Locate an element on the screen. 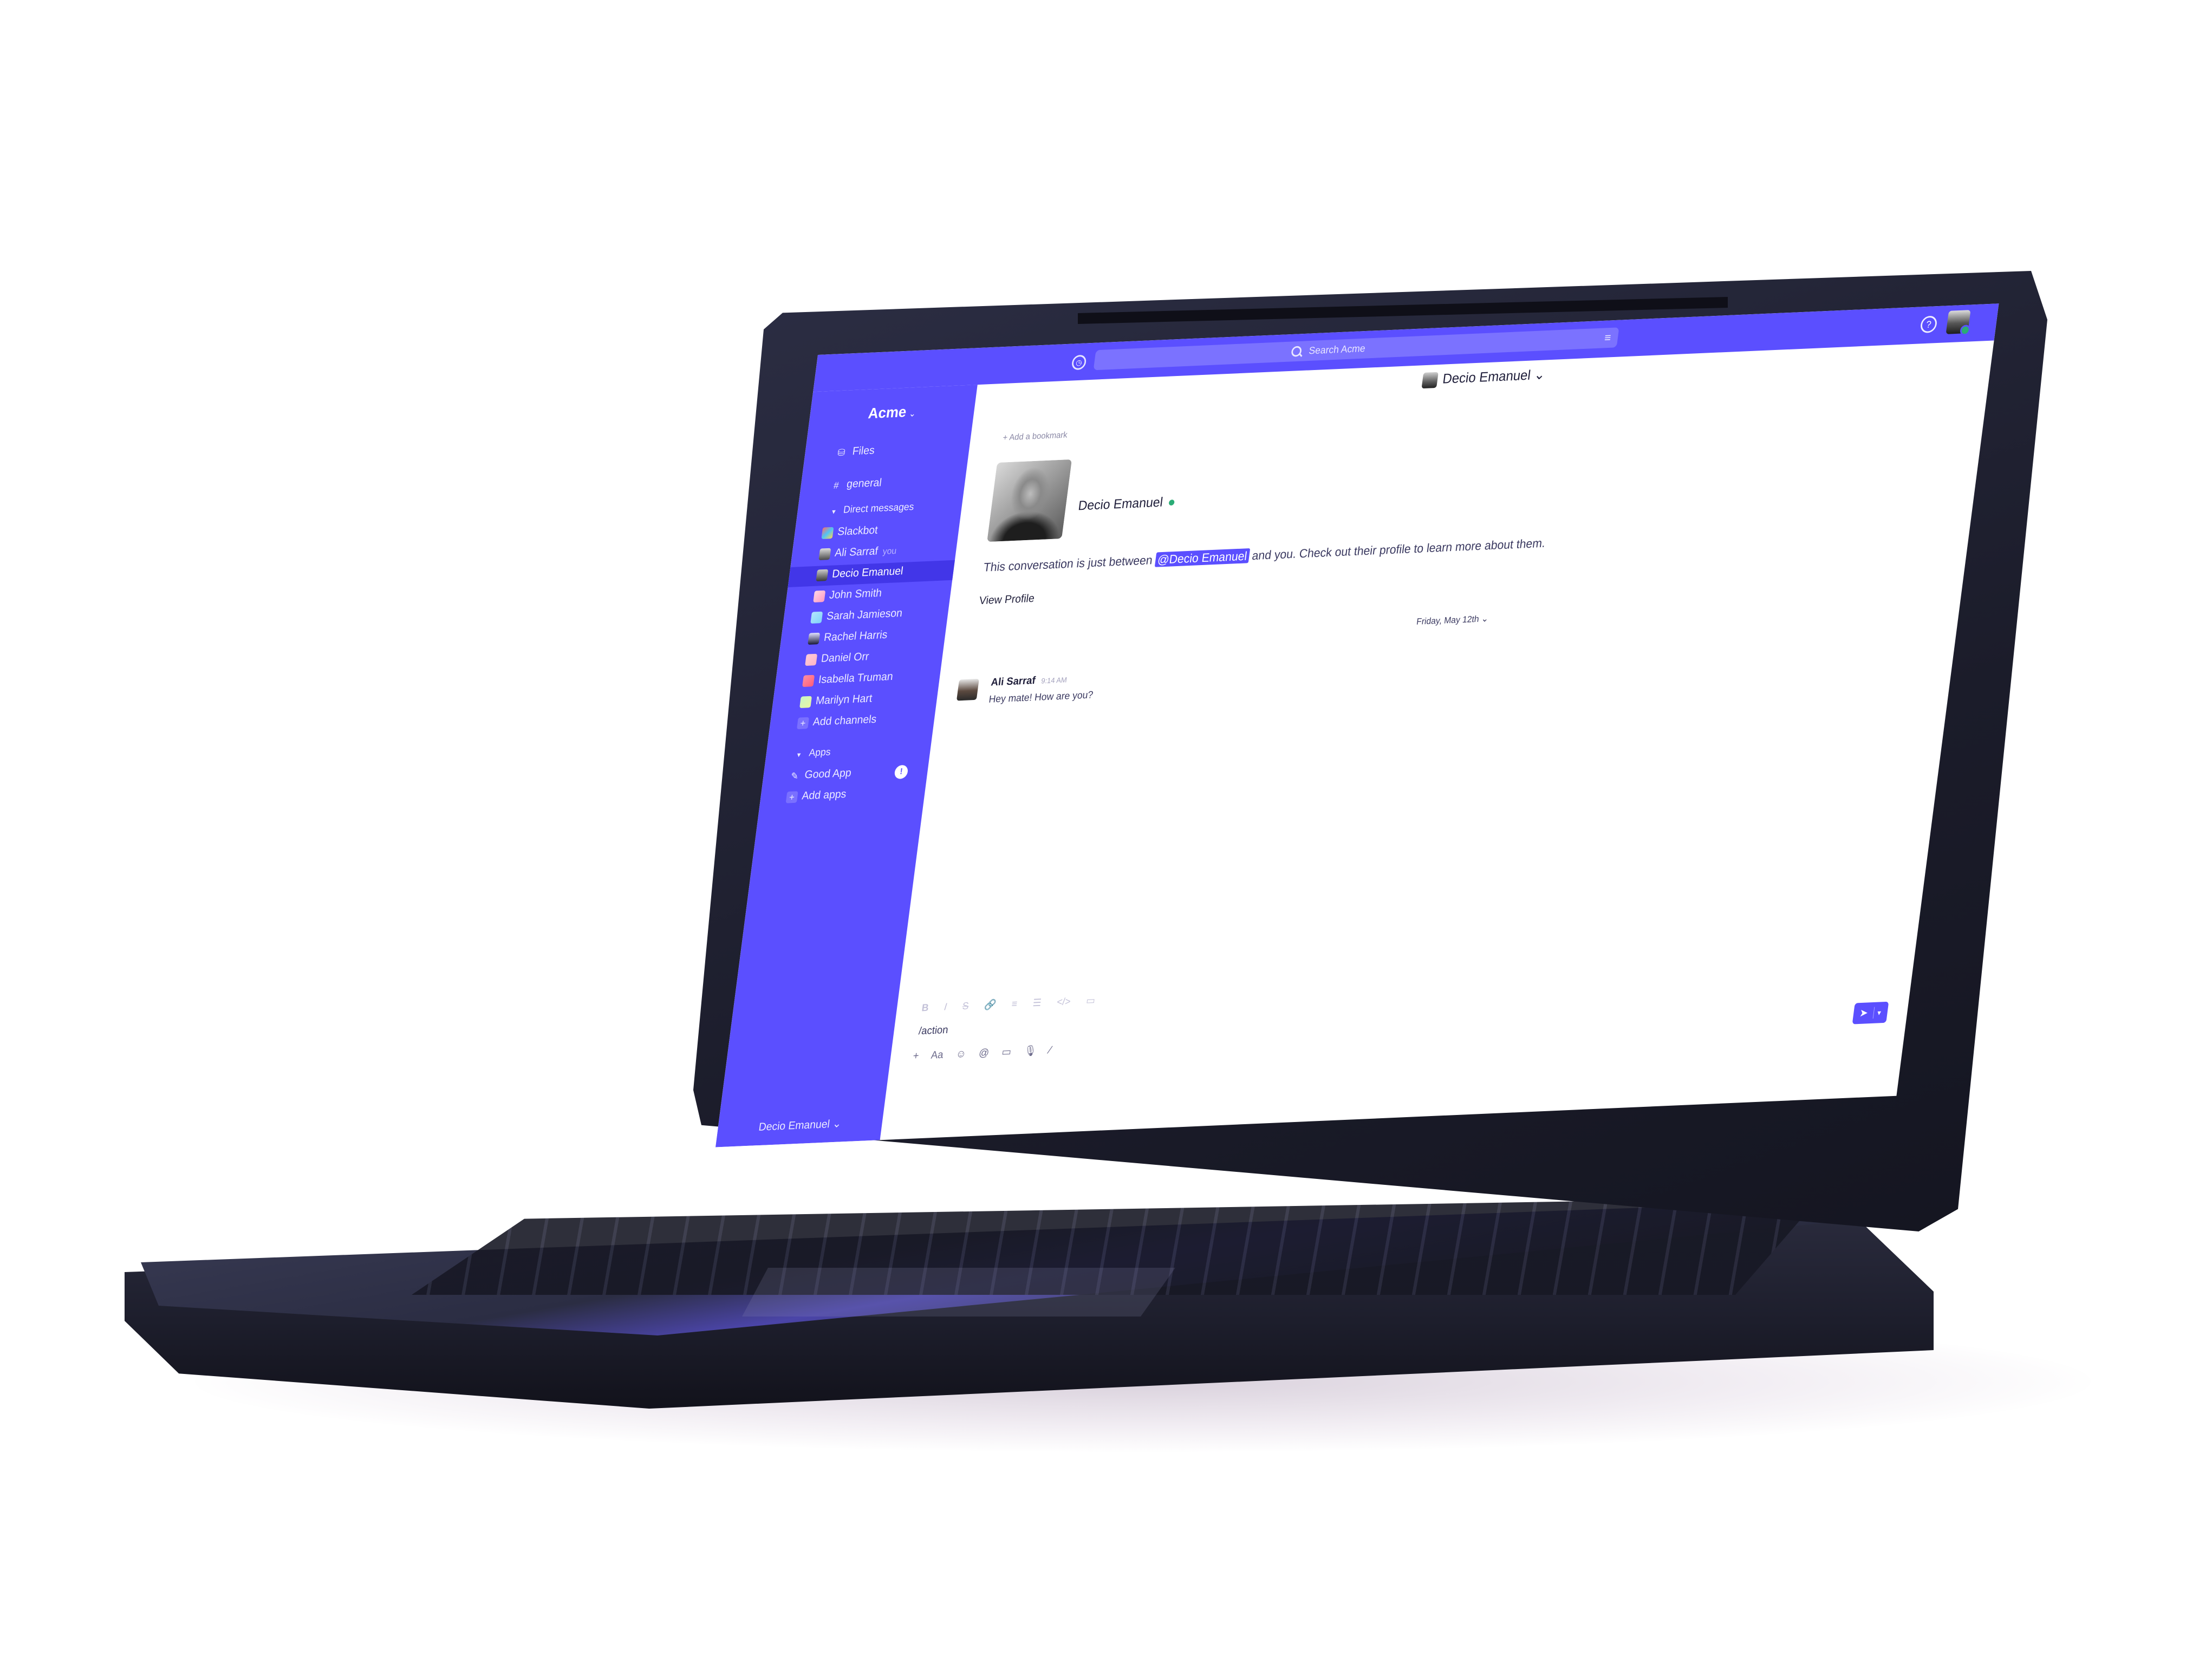 This screenshot has width=2212, height=1660. date-divider: Friday, May 12th ⌄ is located at coordinates (1452, 620).